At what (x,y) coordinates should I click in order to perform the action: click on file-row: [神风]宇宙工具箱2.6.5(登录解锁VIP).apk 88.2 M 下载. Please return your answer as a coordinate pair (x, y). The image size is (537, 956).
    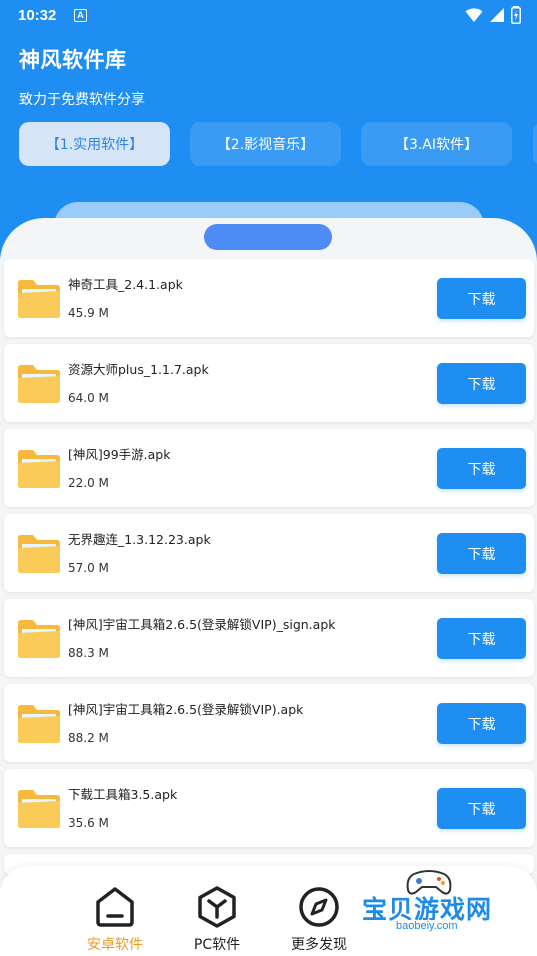
    Looking at the image, I should click on (269, 723).